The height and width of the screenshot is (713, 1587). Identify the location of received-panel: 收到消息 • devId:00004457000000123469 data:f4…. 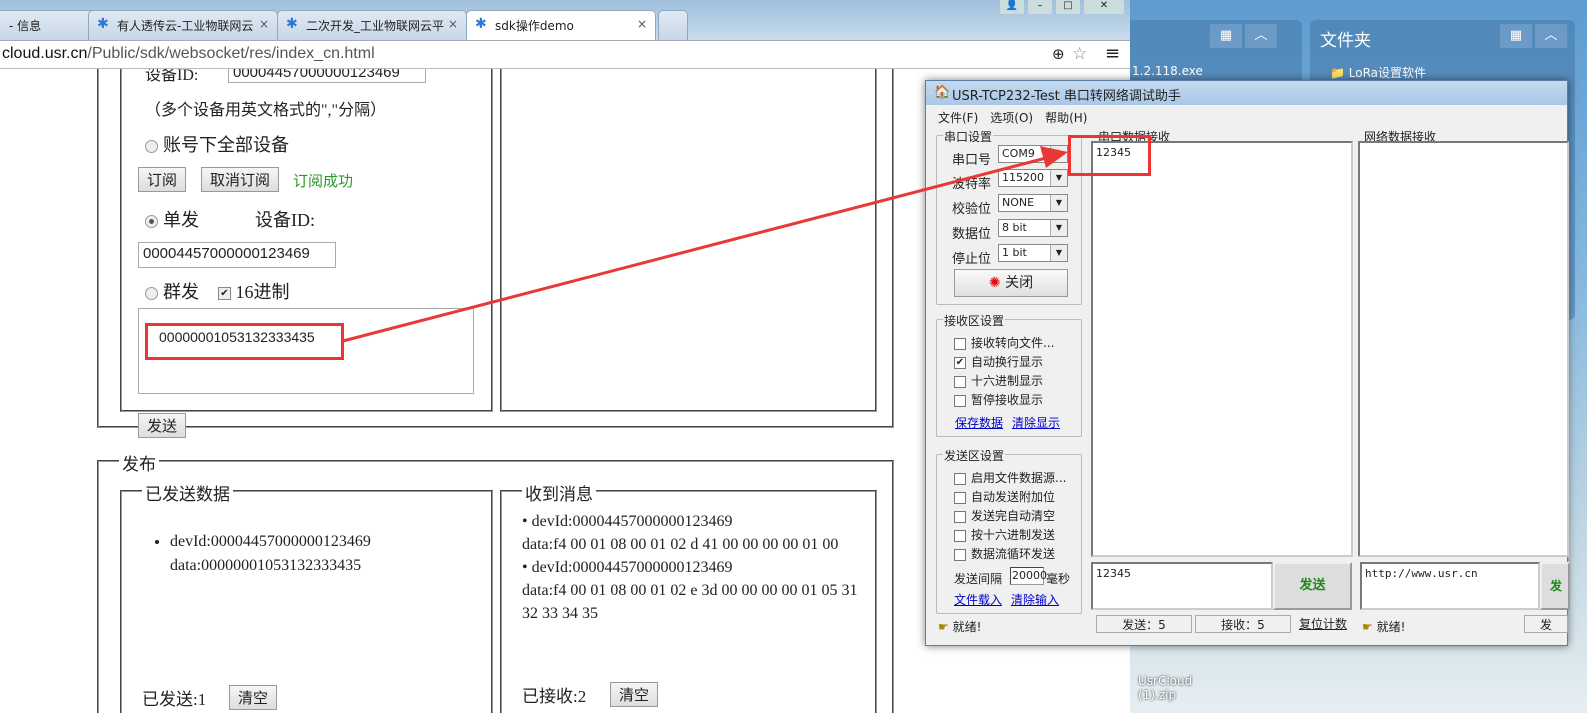
(688, 596).